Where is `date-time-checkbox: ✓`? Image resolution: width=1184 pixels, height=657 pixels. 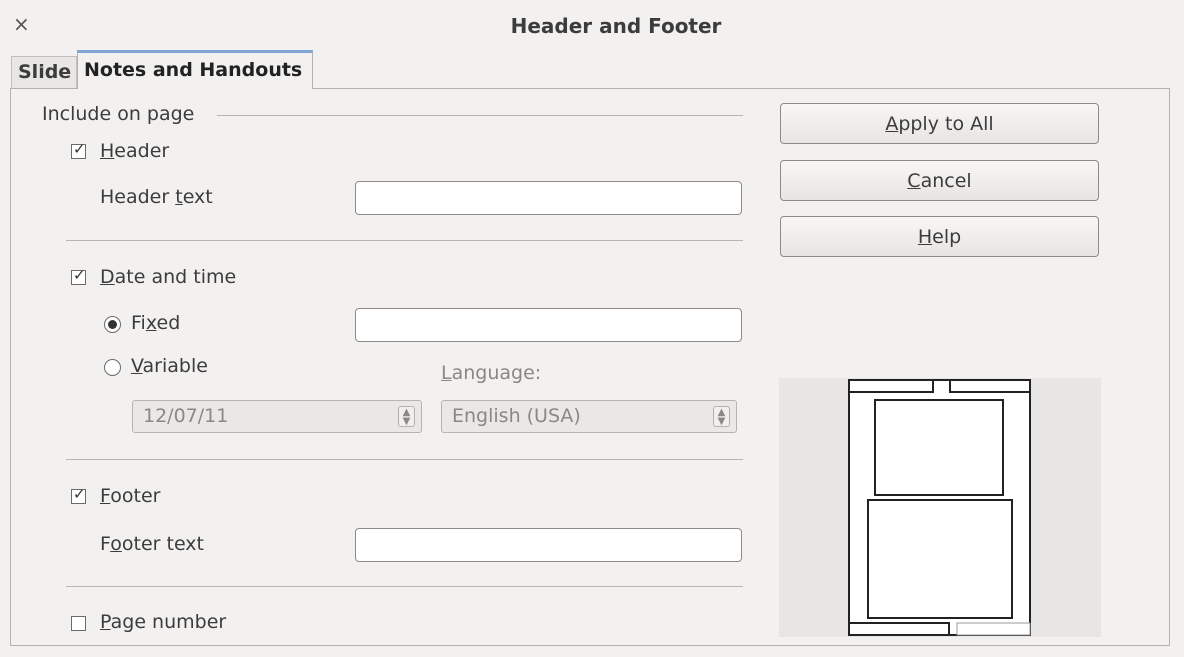
date-time-checkbox: ✓ is located at coordinates (78, 275).